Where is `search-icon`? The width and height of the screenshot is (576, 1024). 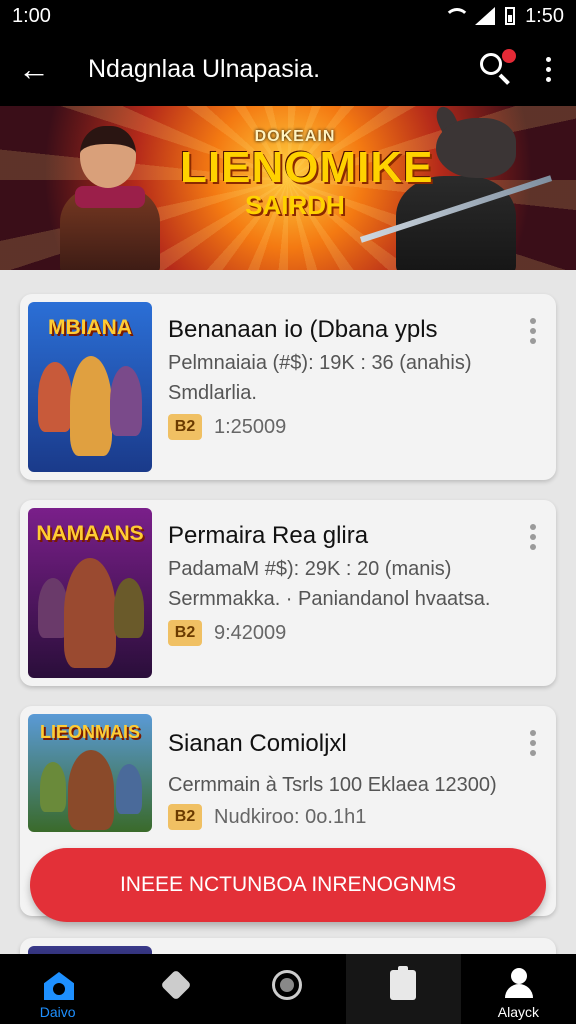
search-icon is located at coordinates (491, 64).